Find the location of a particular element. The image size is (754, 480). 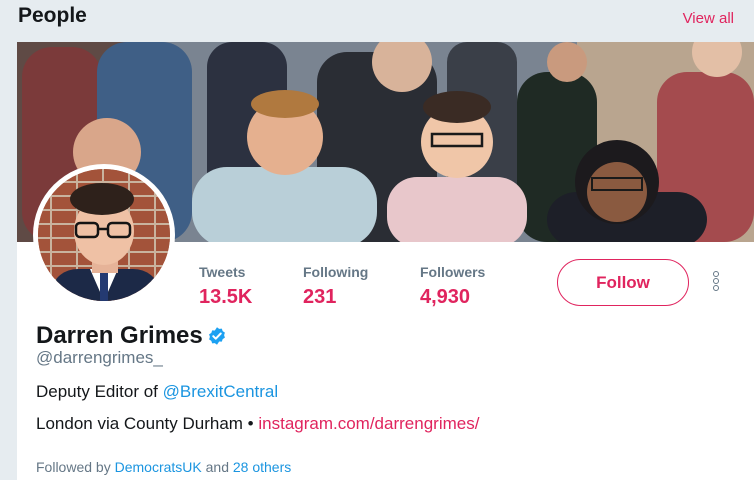

bio-line-1: Deputy Editor of @BrexitCentral is located at coordinates (157, 392).